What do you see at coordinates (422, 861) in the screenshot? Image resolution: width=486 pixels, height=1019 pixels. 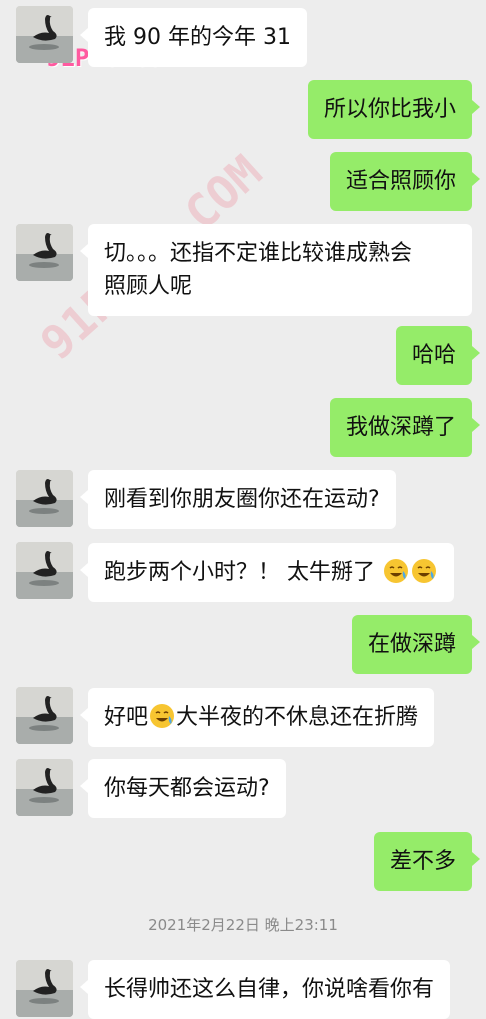 I see `message-text: 差不多` at bounding box center [422, 861].